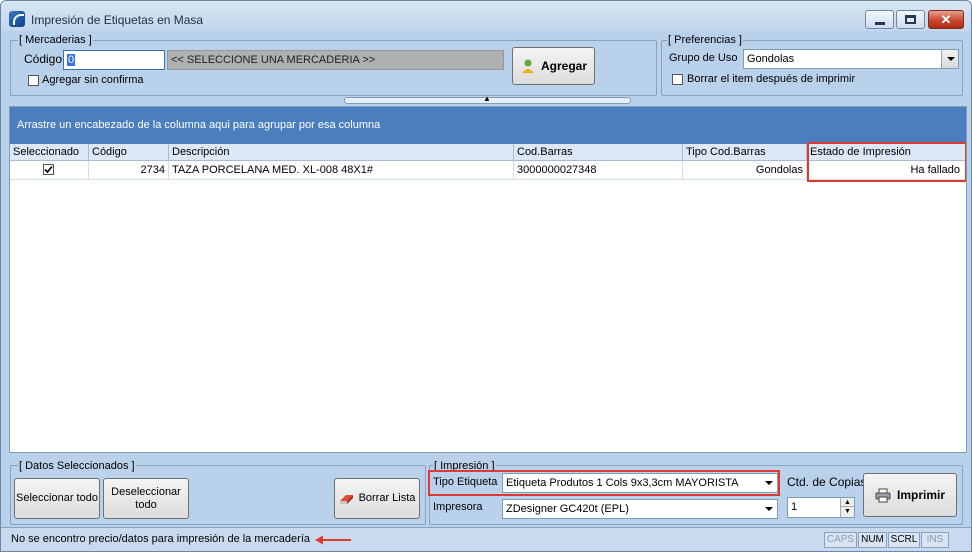  What do you see at coordinates (677, 79) in the screenshot?
I see `borrar-item-checkbox` at bounding box center [677, 79].